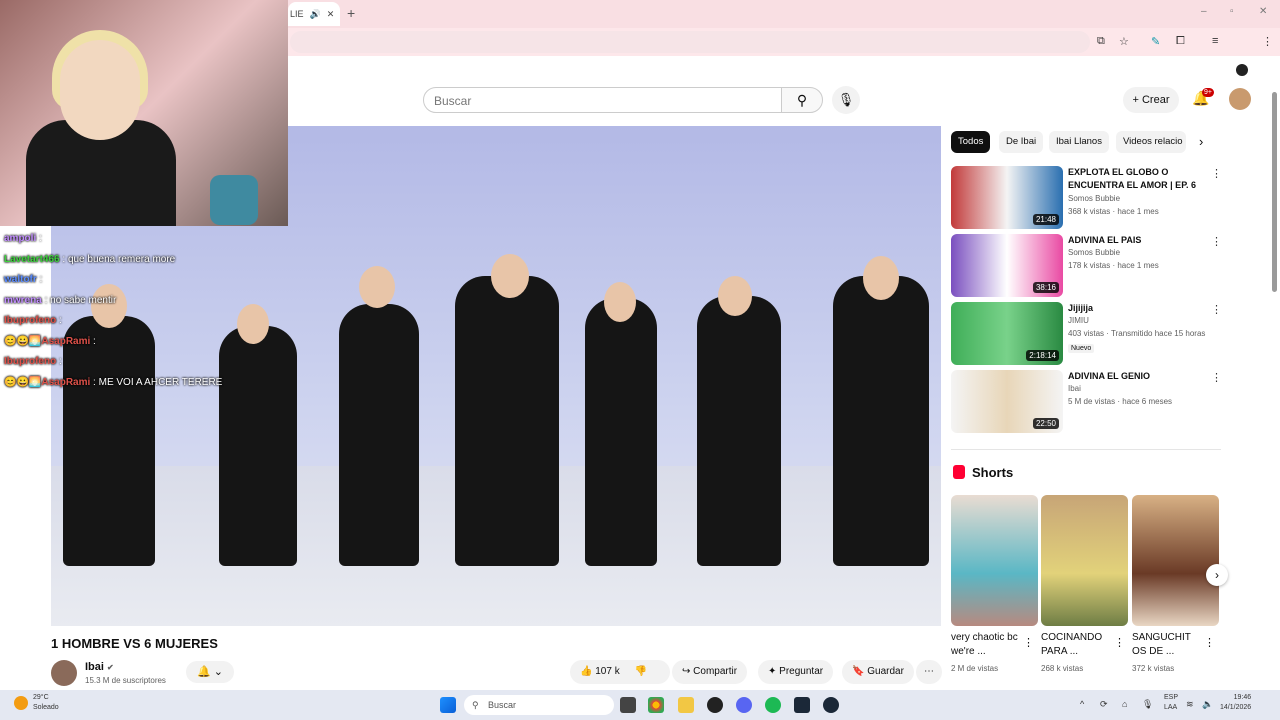  What do you see at coordinates (1078, 320) in the screenshot?
I see `recommendation-channel: JIMIU` at bounding box center [1078, 320].